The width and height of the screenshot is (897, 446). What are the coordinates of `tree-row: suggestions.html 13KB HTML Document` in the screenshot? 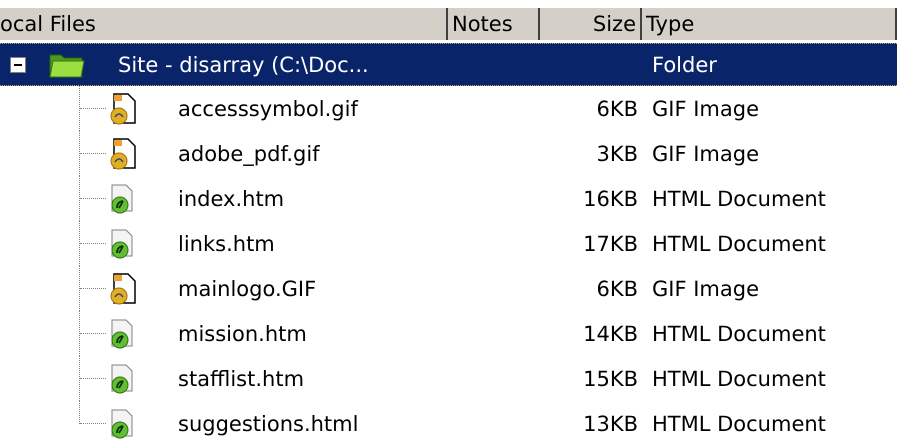 It's located at (448, 423).